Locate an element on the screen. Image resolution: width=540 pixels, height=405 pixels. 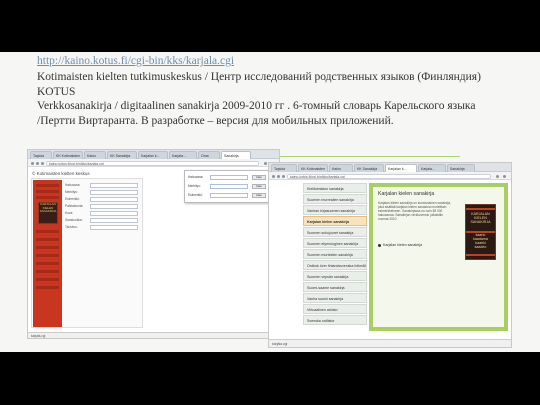
dictionary-link: Karjalan kielen sanakirja is located at coordinates (402, 245).